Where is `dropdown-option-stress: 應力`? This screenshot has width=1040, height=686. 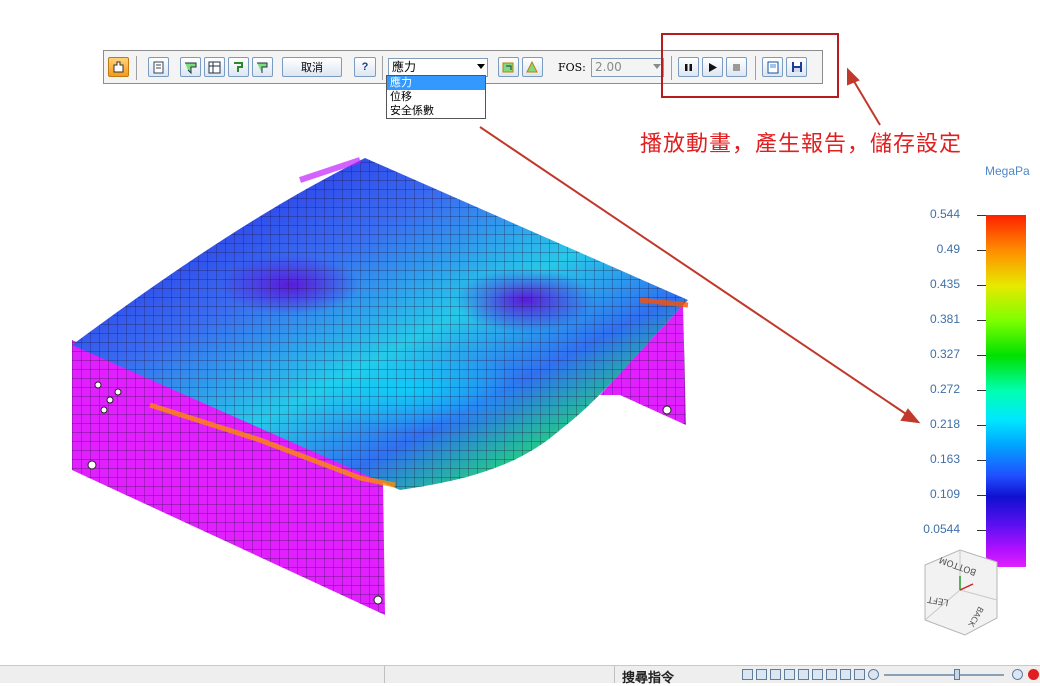 dropdown-option-stress: 應力 is located at coordinates (436, 83).